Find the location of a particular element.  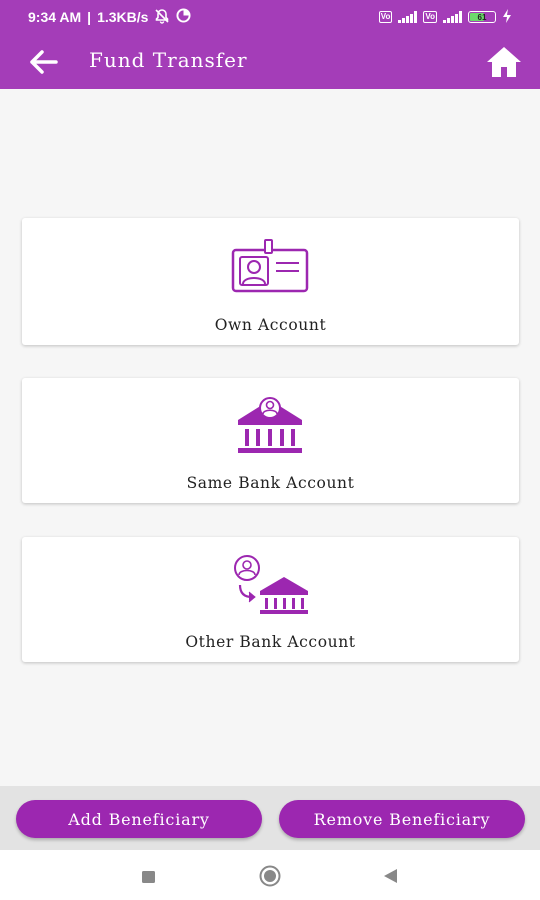

network-speed: 1.3KB/s is located at coordinates (123, 17).